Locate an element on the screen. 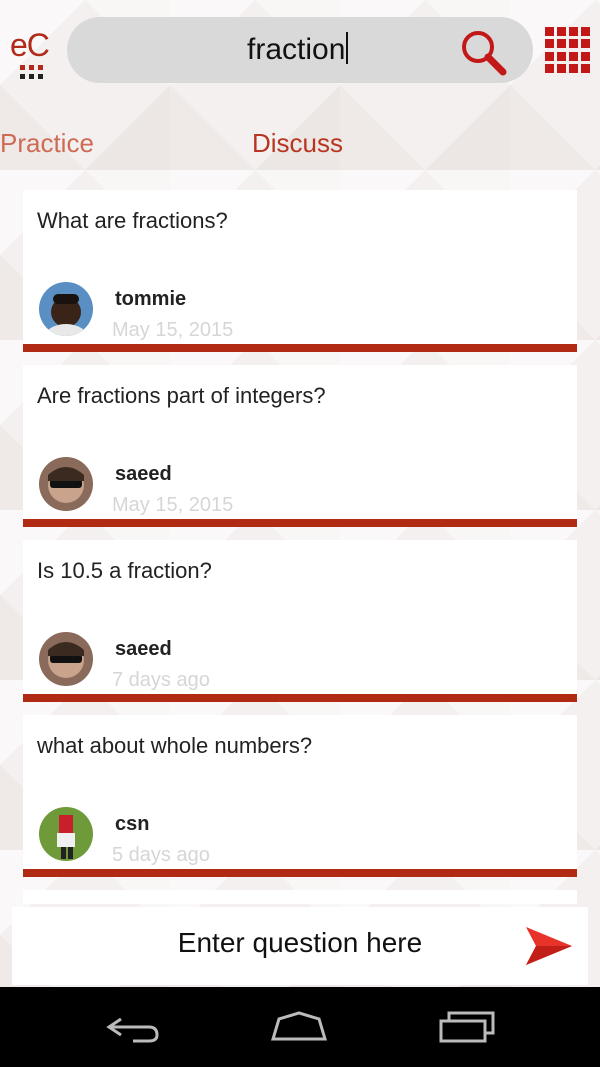  tab-practice: Practice is located at coordinates (47, 143).